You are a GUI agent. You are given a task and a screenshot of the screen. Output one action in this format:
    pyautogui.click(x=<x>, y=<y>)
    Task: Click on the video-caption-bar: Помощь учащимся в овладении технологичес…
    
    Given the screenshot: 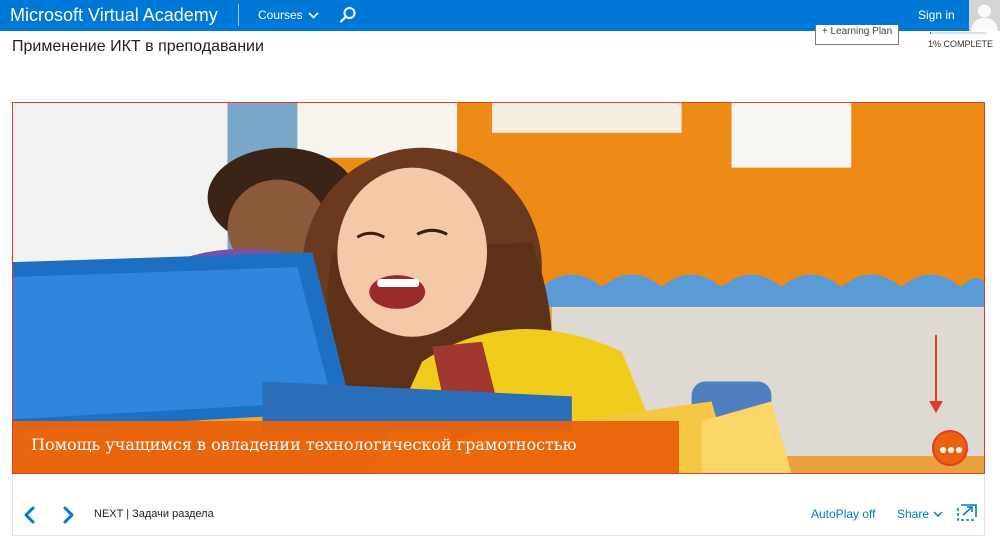 What is the action you would take?
    pyautogui.click(x=346, y=447)
    